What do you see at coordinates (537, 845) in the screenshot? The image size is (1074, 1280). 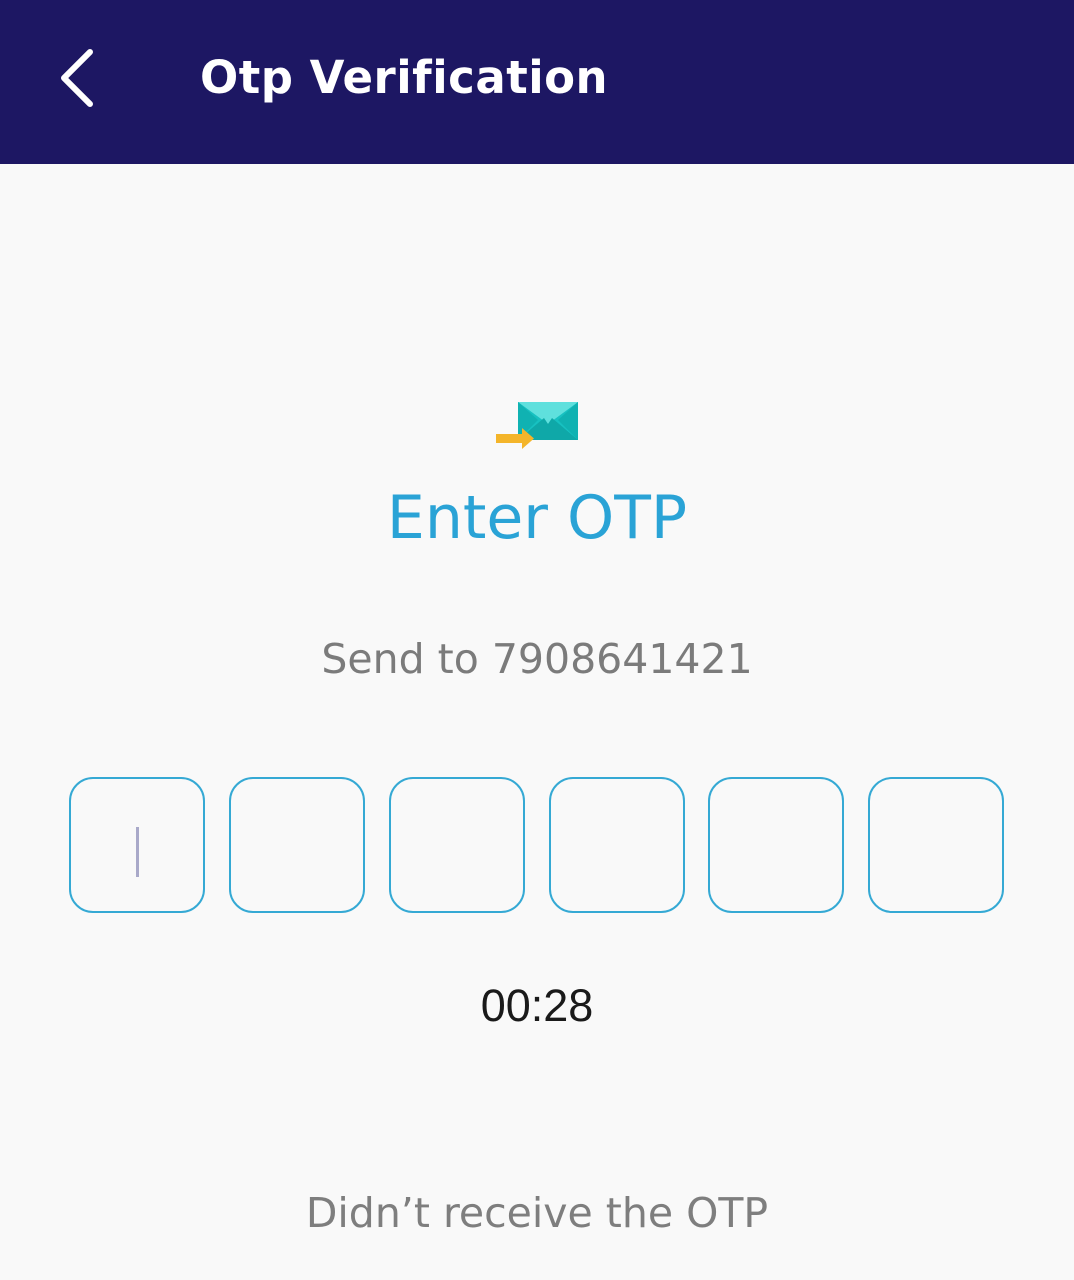 I see `otp-input-group` at bounding box center [537, 845].